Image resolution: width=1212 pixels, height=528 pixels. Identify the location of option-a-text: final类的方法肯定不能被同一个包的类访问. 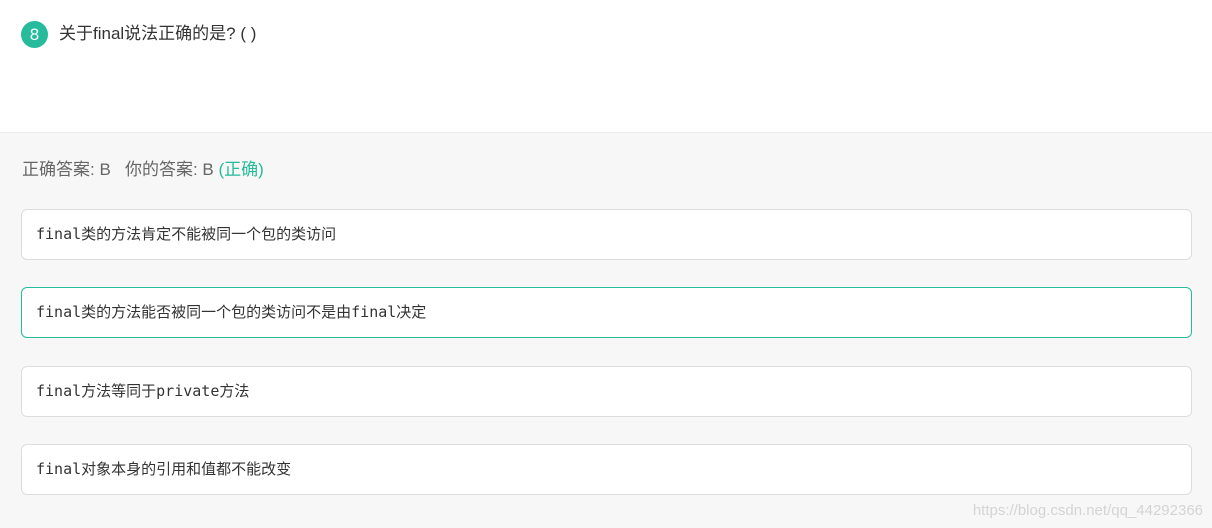
(186, 234).